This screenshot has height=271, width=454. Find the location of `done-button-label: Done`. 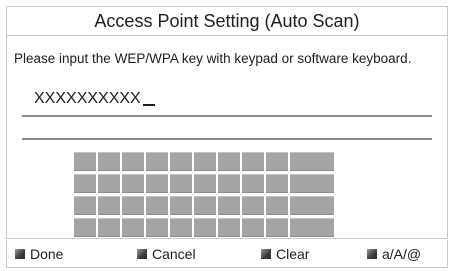

done-button-label: Done is located at coordinates (47, 254).